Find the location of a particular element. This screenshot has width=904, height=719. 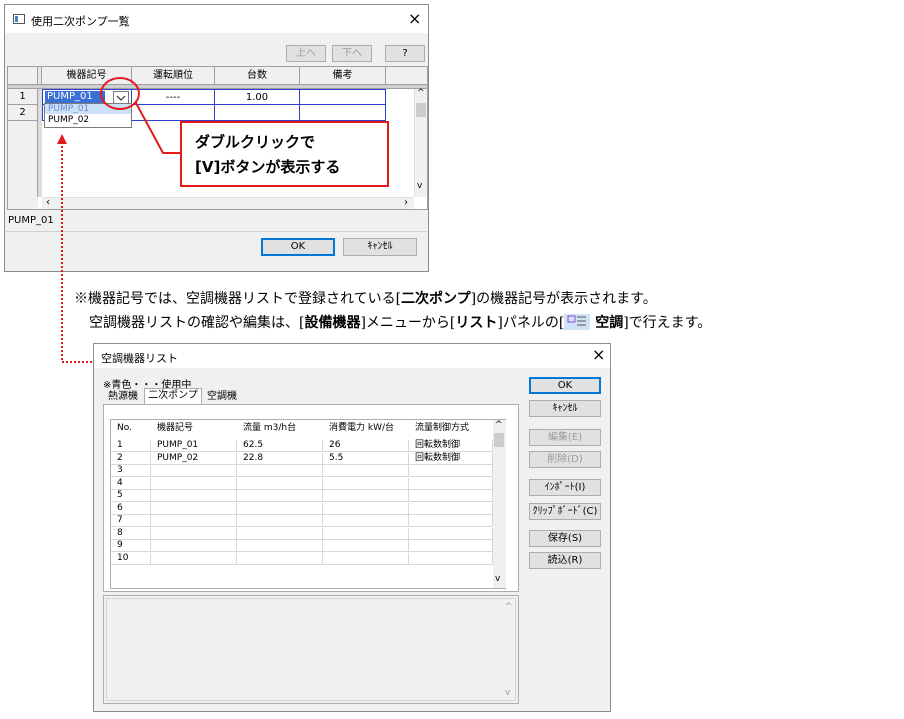

dialog-title: 空調機器リスト is located at coordinates (139, 358).